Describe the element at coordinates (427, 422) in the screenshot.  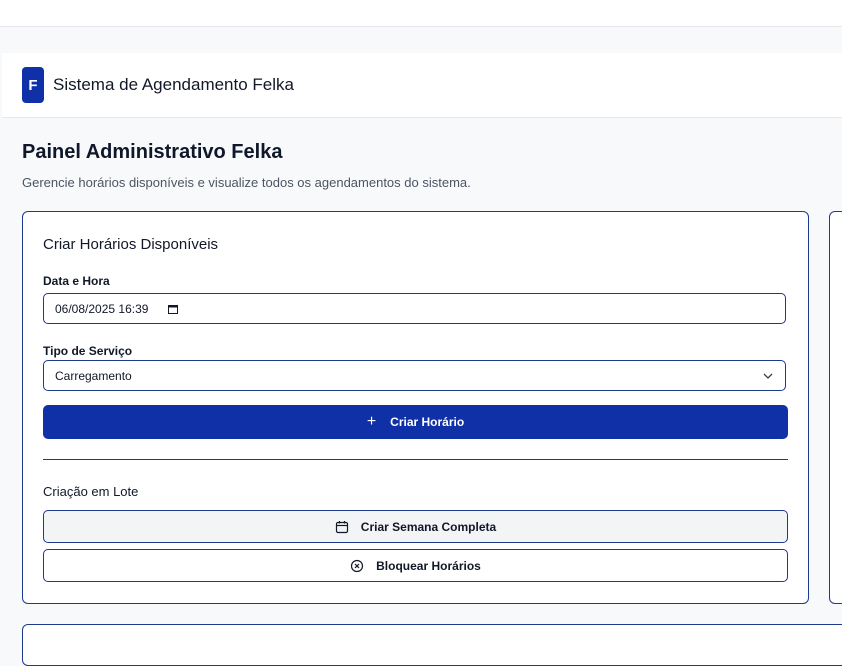
I see `create-slot-label: Criar Horário` at that location.